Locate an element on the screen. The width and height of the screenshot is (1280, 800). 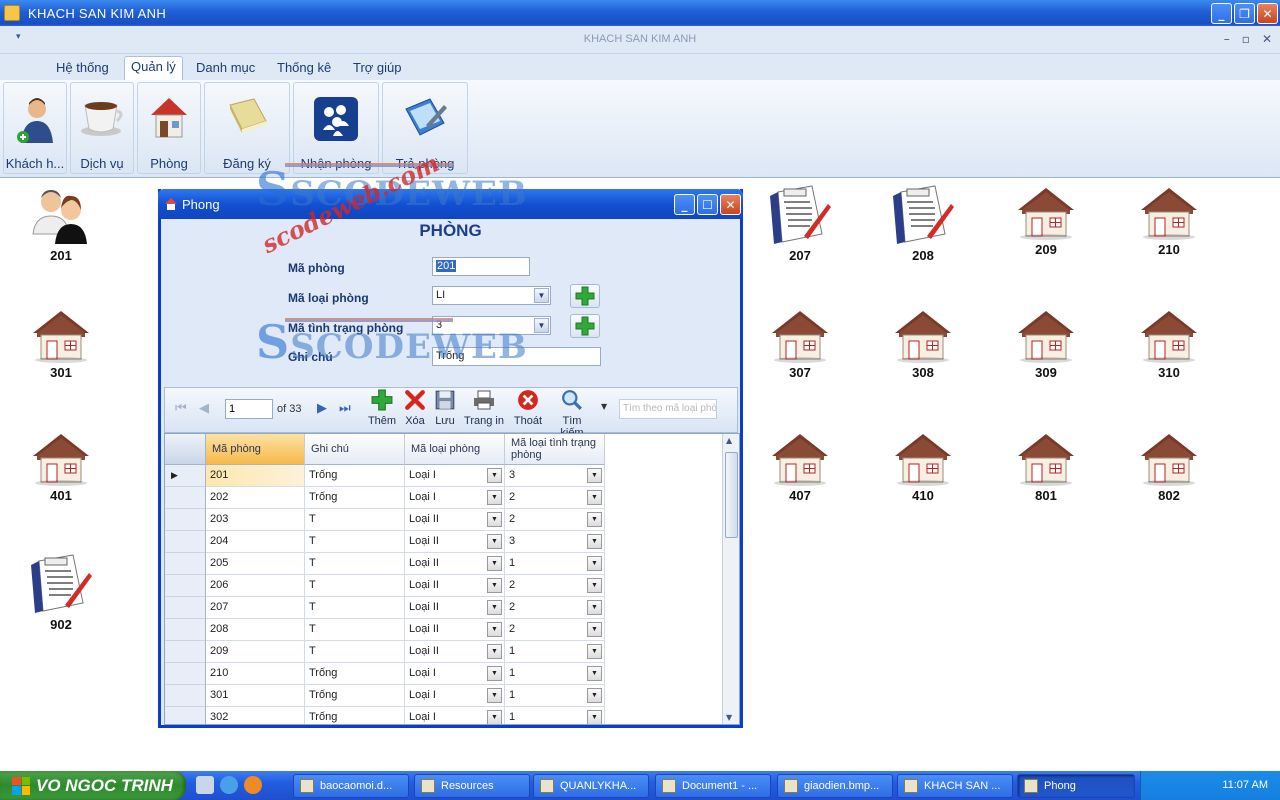
grid-cell: 302 is located at coordinates (255, 715).